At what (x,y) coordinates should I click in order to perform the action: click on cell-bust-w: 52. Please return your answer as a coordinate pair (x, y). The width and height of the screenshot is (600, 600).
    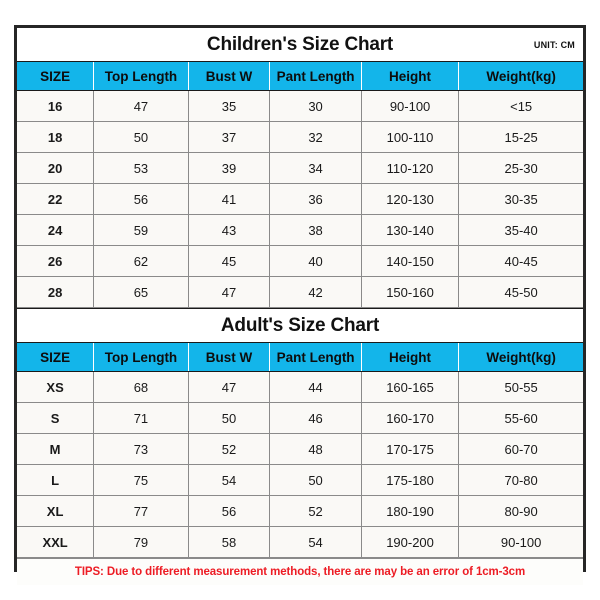
    Looking at the image, I should click on (229, 449).